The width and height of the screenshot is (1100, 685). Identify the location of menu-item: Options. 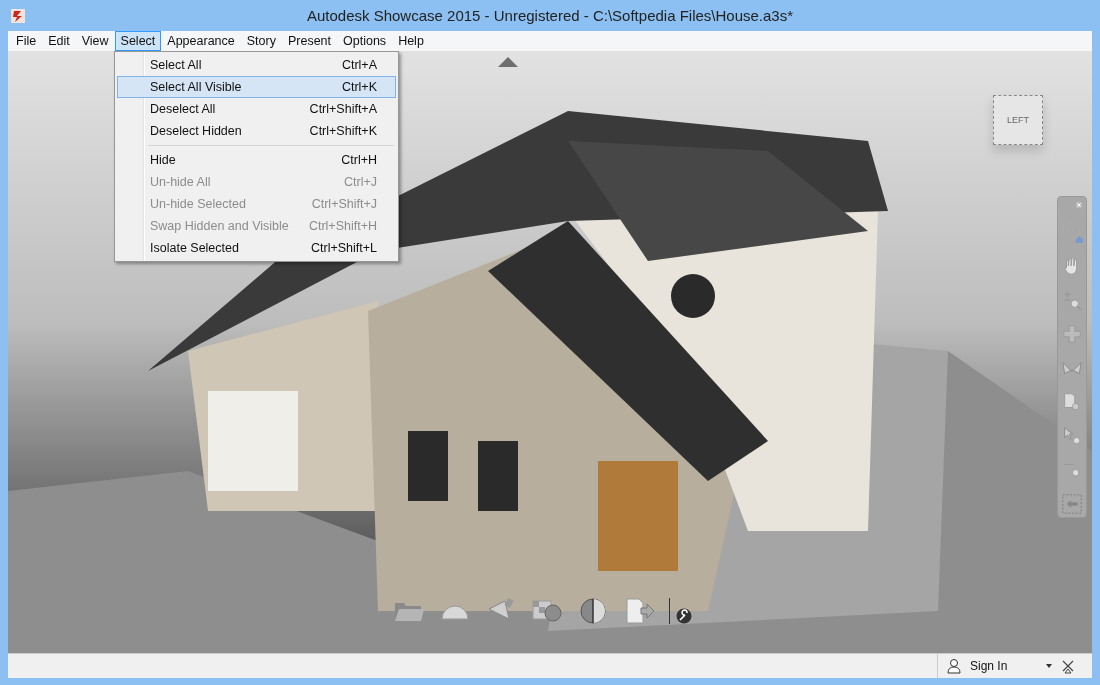
(365, 41).